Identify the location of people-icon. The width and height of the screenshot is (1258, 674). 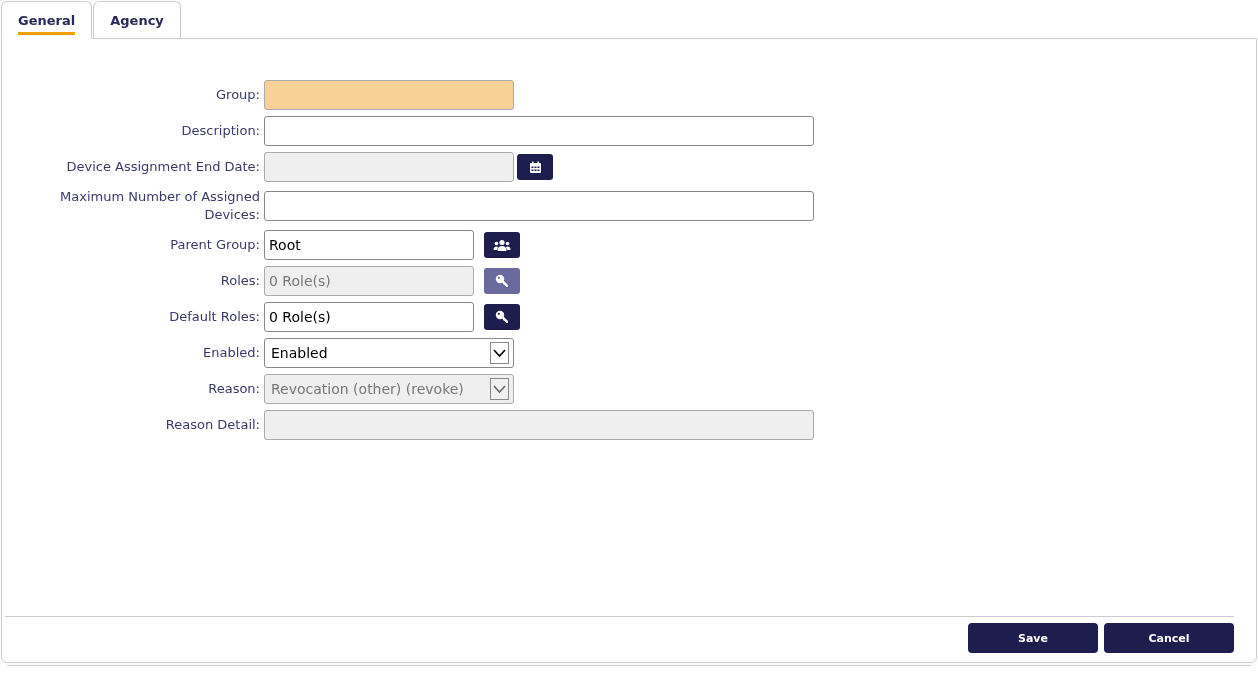
(502, 245).